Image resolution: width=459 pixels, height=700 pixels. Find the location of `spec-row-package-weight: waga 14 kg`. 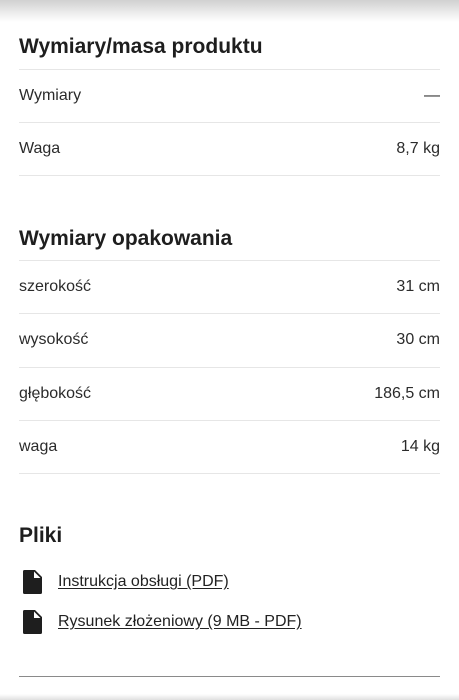

spec-row-package-weight: waga 14 kg is located at coordinates (229, 446).